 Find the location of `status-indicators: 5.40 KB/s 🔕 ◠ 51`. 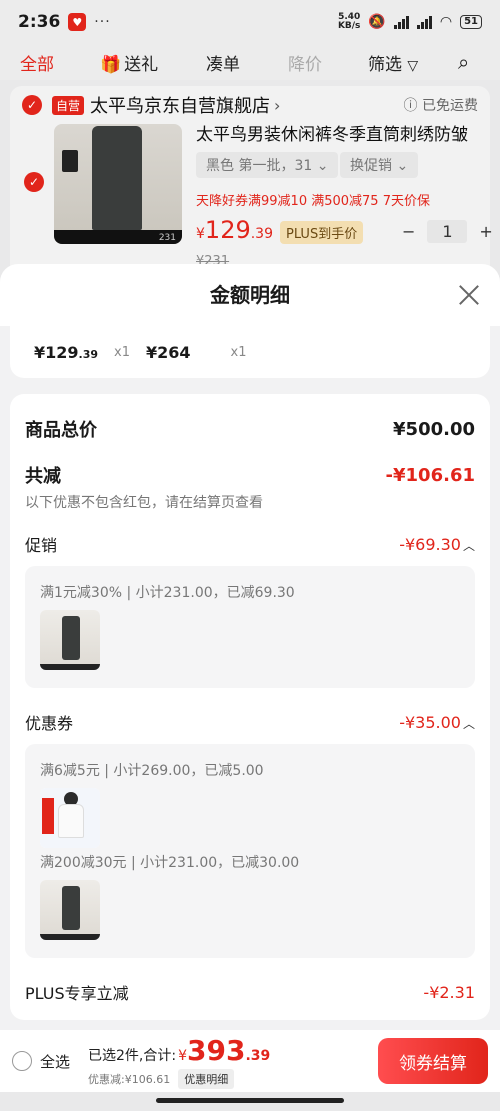

status-indicators: 5.40 KB/s 🔕 ◠ 51 is located at coordinates (410, 22).